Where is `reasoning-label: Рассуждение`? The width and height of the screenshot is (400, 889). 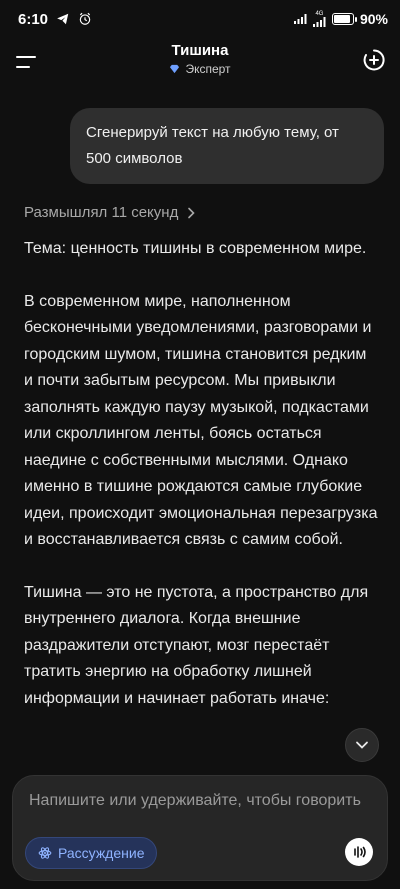 reasoning-label: Рассуждение is located at coordinates (101, 853).